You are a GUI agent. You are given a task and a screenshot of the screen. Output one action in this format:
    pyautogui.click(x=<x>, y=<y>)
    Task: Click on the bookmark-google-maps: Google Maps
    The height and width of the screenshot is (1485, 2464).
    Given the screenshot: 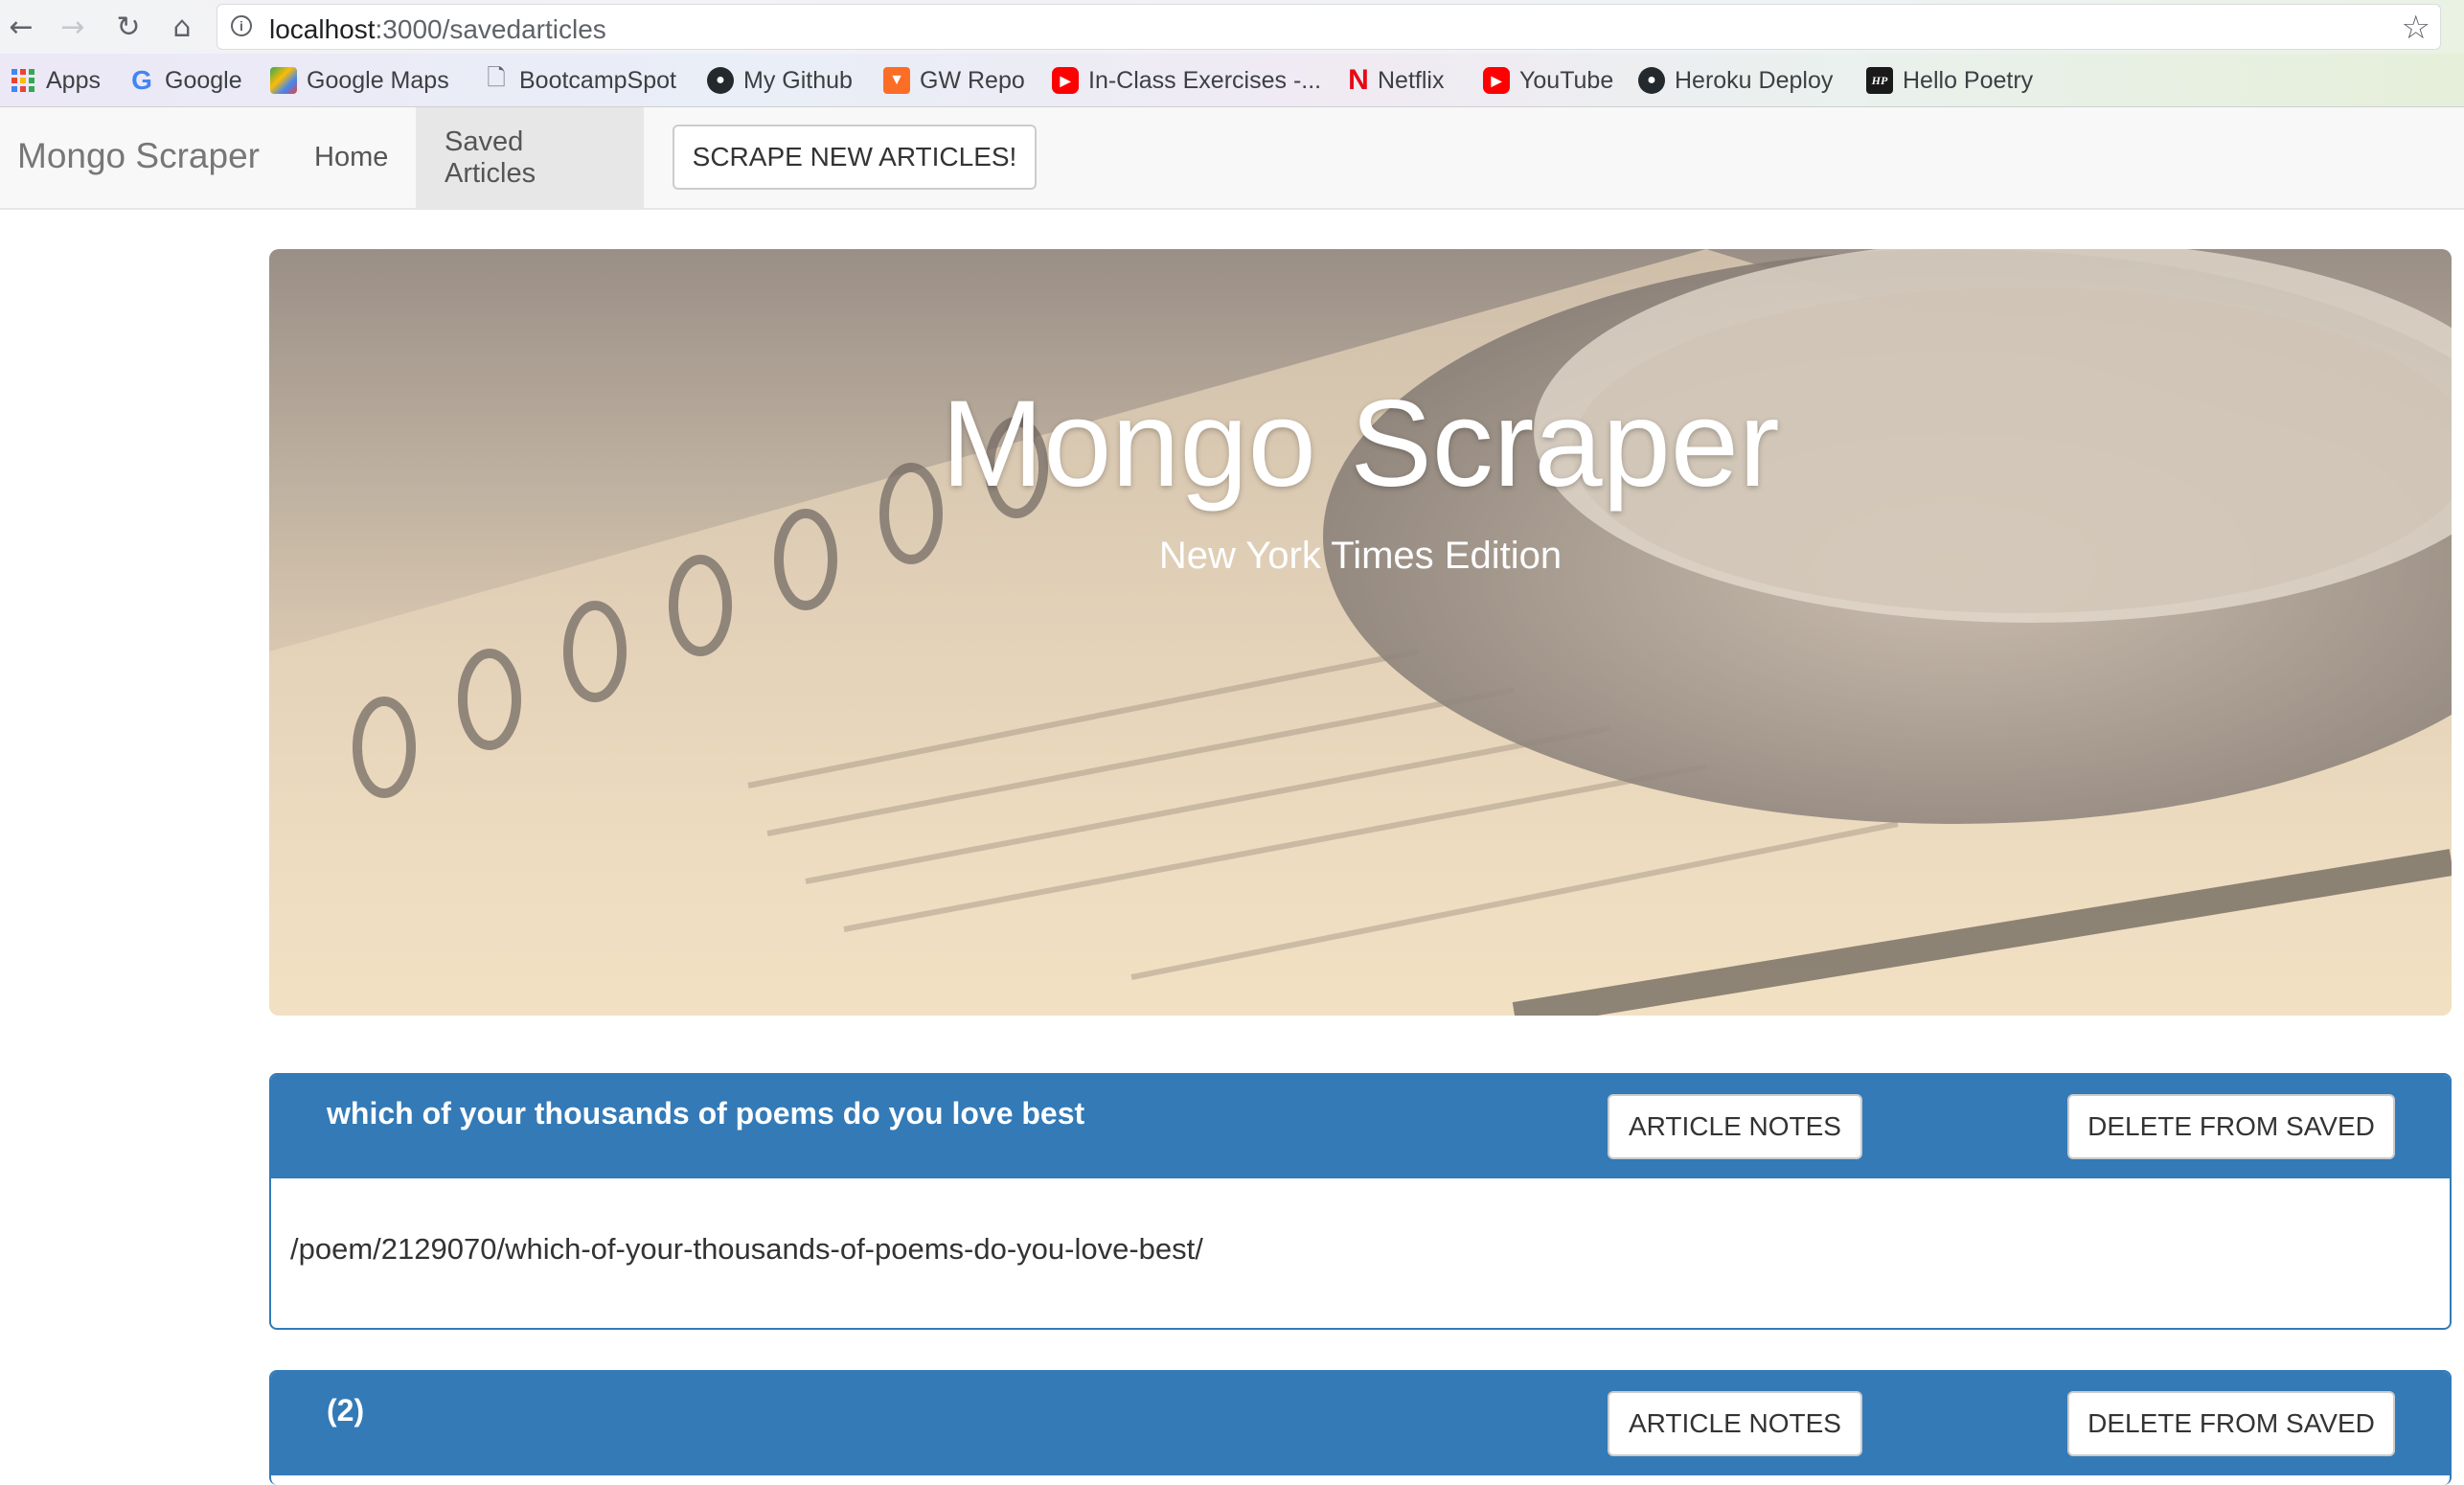 What is the action you would take?
    pyautogui.click(x=359, y=80)
    